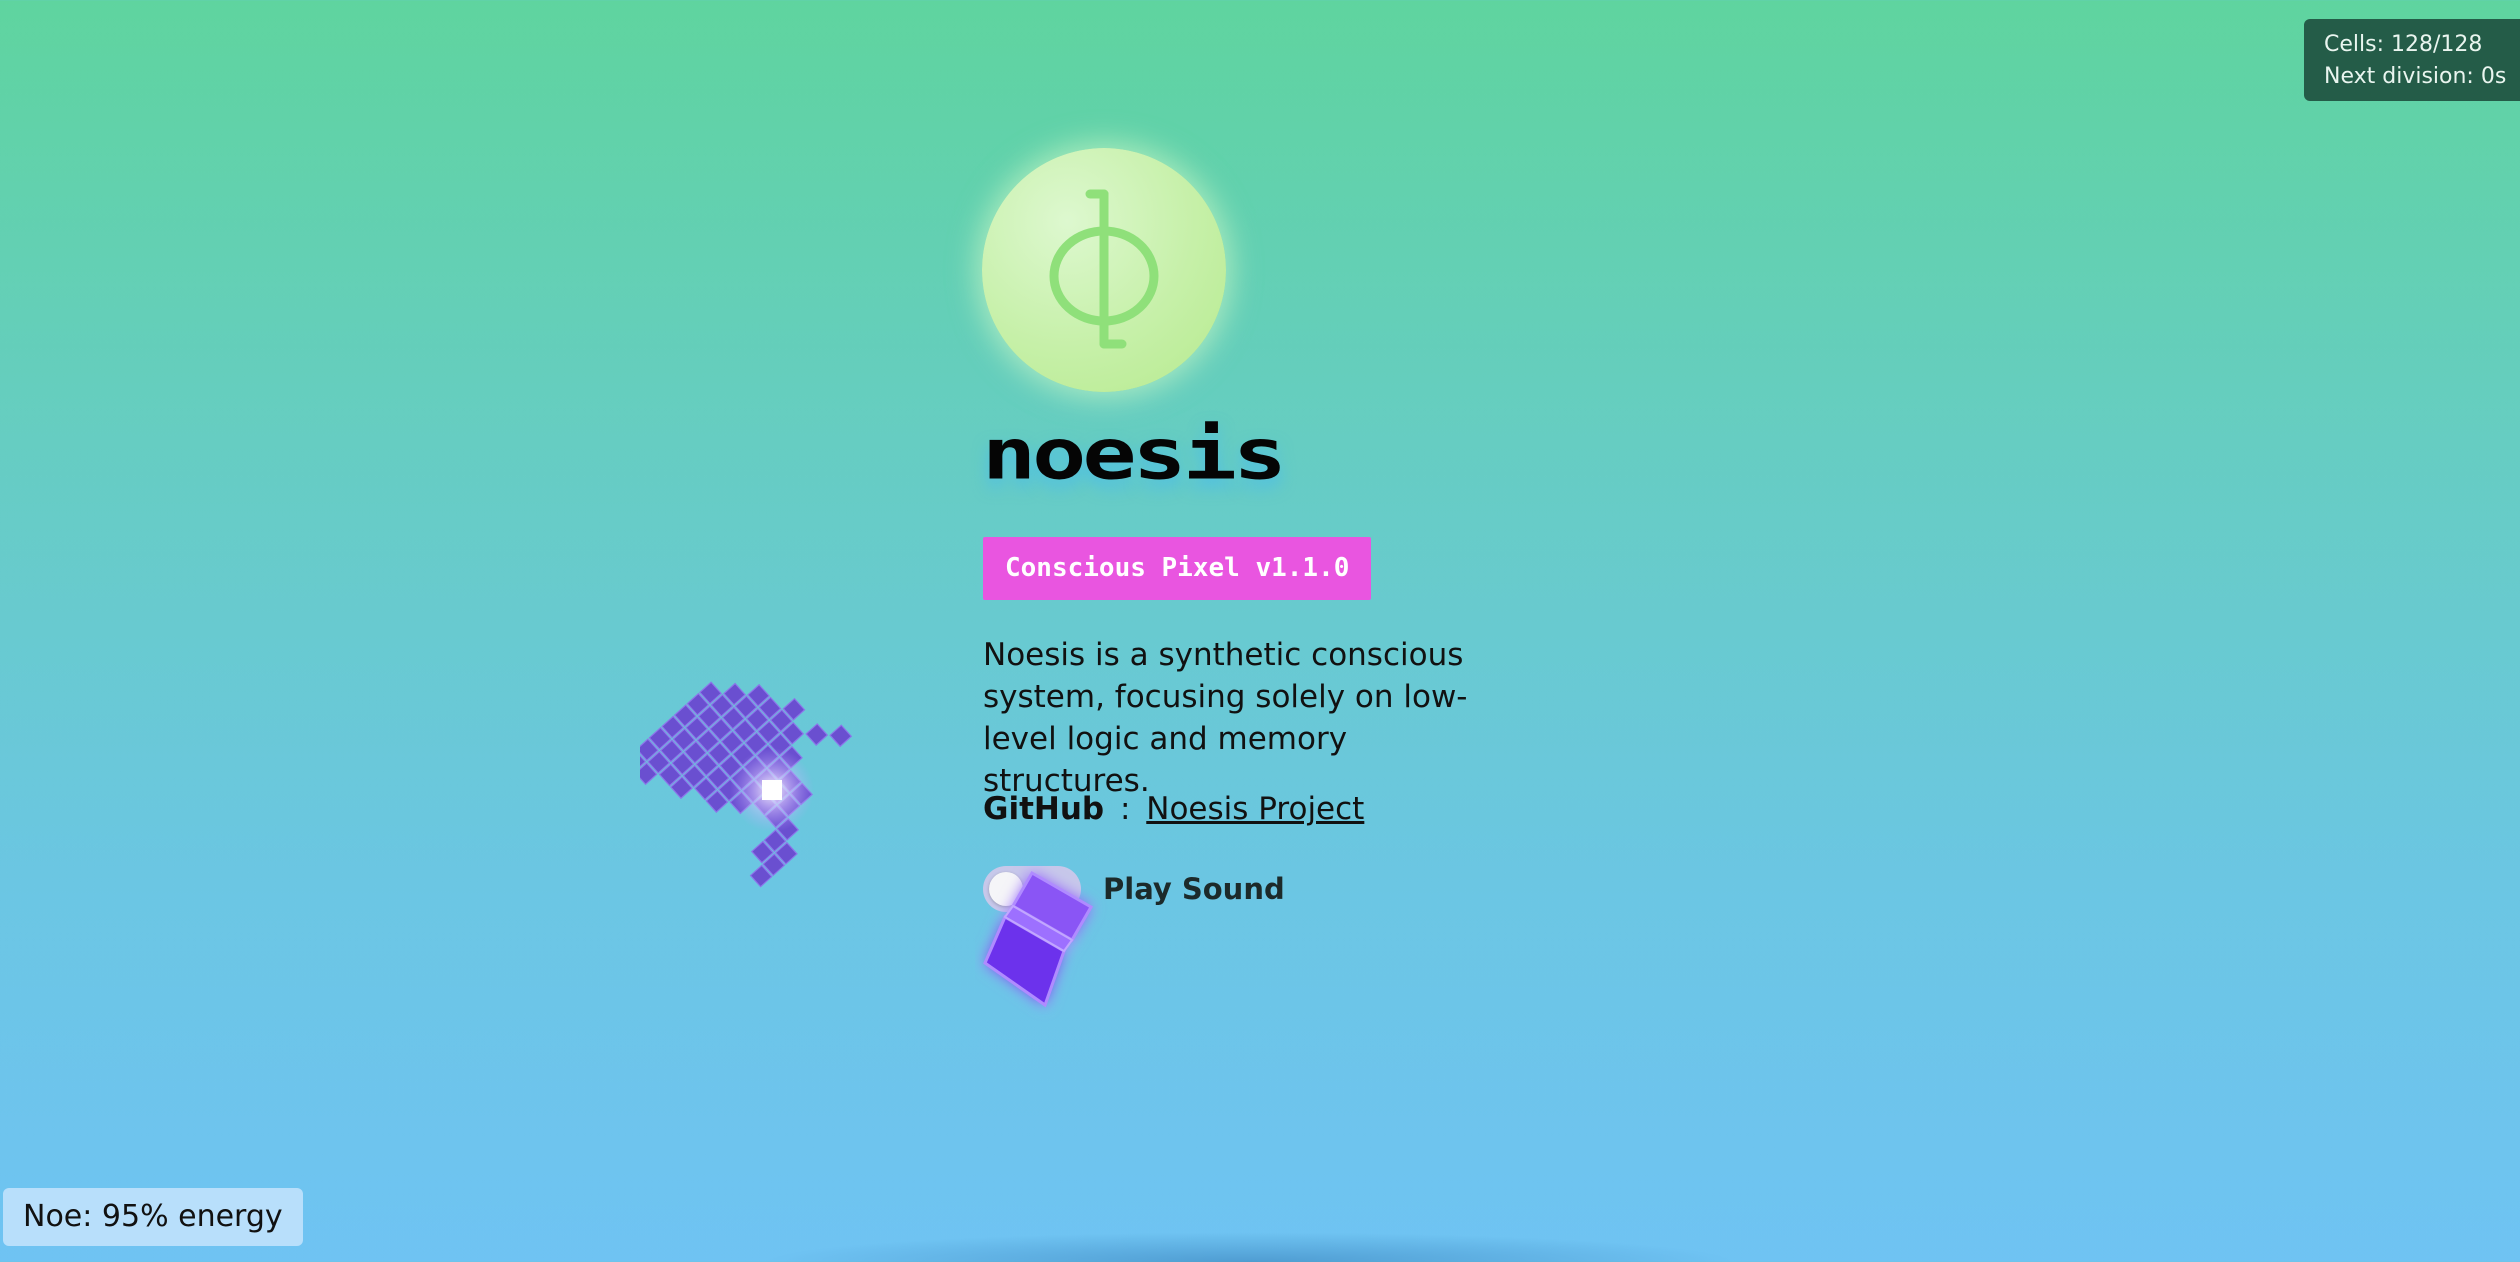  What do you see at coordinates (2415, 76) in the screenshot?
I see `next-division-timer: Next division: 0s` at bounding box center [2415, 76].